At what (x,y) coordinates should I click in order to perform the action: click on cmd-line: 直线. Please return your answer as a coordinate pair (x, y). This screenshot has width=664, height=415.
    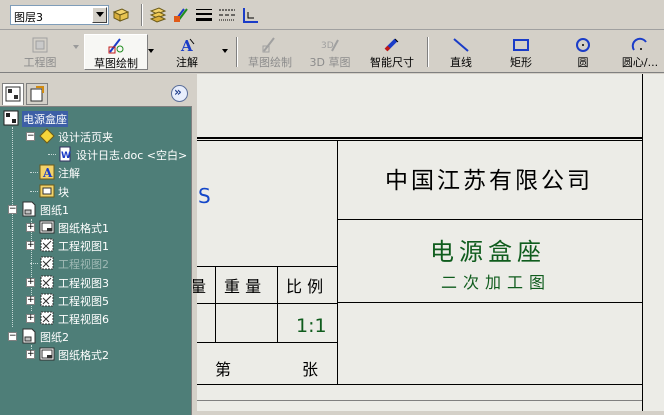
    Looking at the image, I should click on (461, 52).